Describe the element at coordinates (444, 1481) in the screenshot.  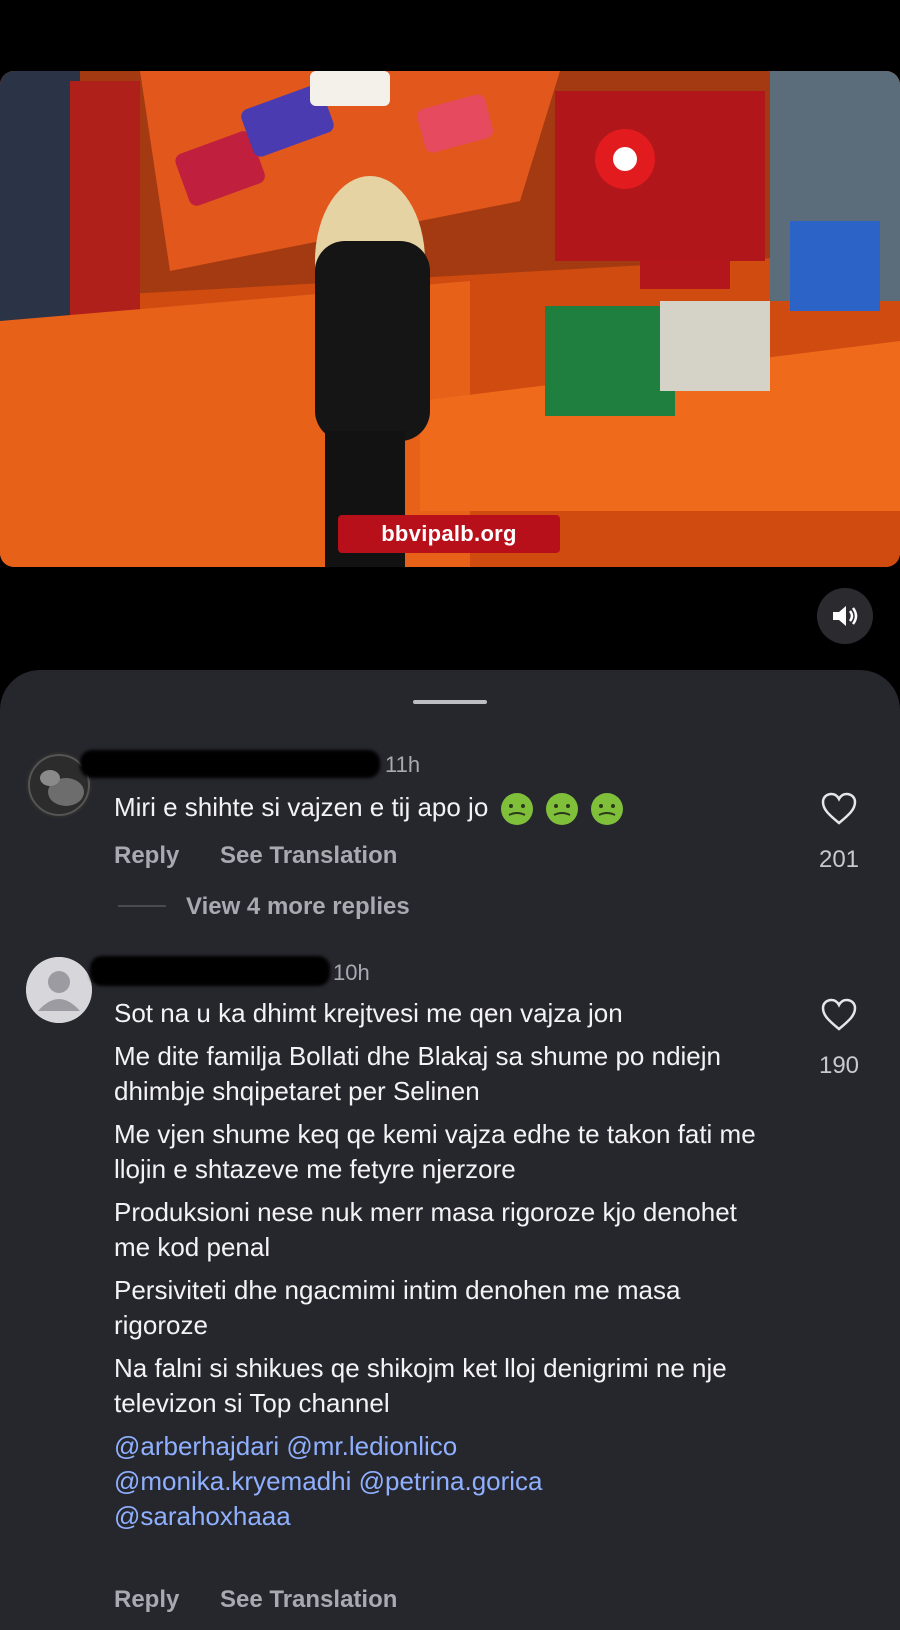
I see `mention-link: @monika.kryemadhi @petrina.gorica` at that location.